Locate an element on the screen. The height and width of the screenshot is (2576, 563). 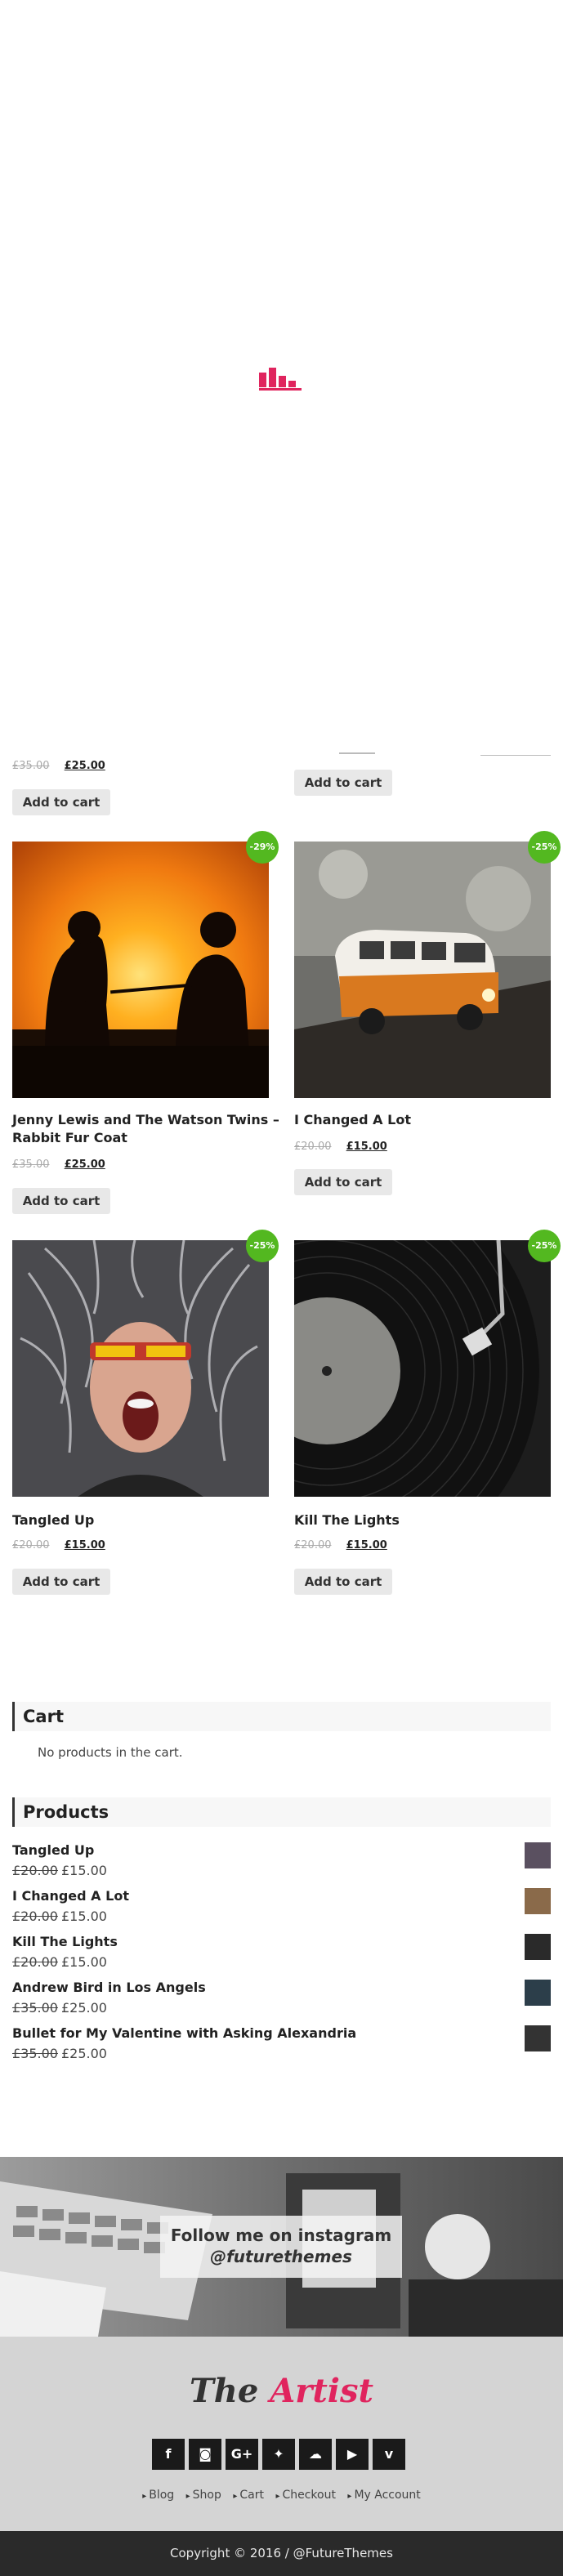
product-title: Kill The Lights is located at coordinates (347, 1520).